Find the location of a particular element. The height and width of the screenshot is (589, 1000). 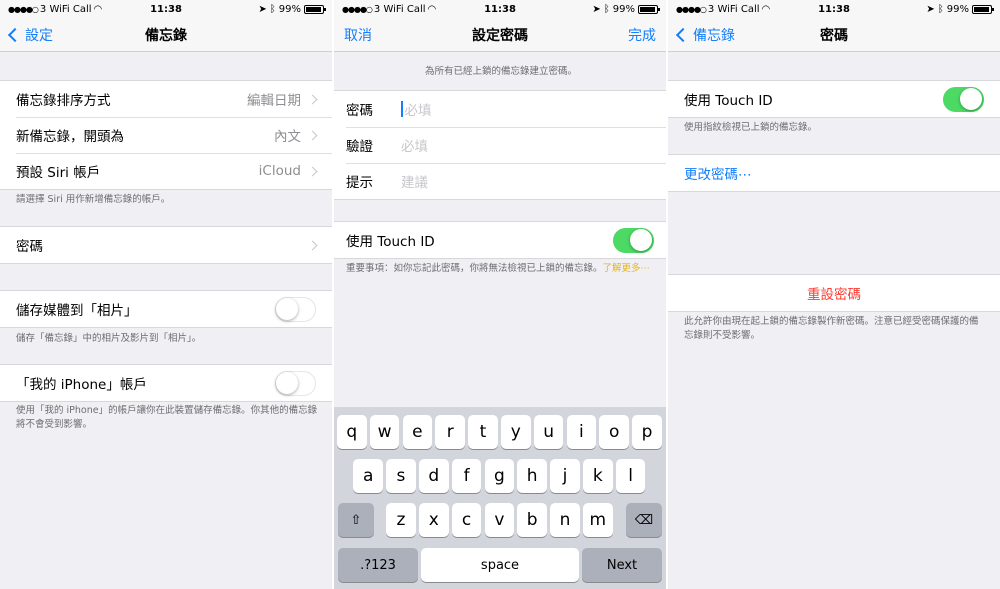

key-c: c is located at coordinates (466, 520).